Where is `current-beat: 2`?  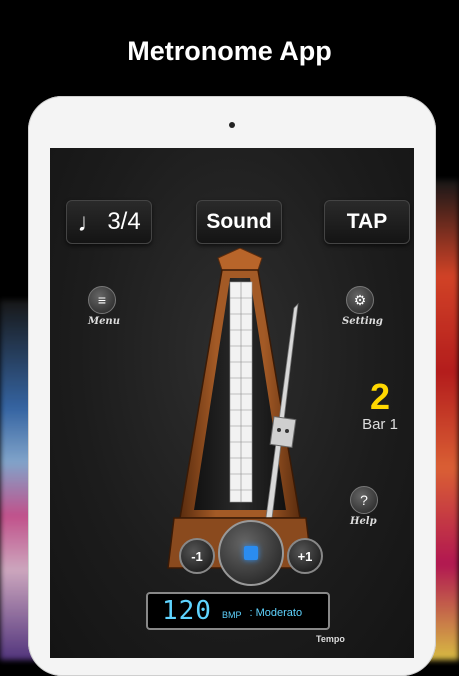 current-beat: 2 is located at coordinates (380, 396).